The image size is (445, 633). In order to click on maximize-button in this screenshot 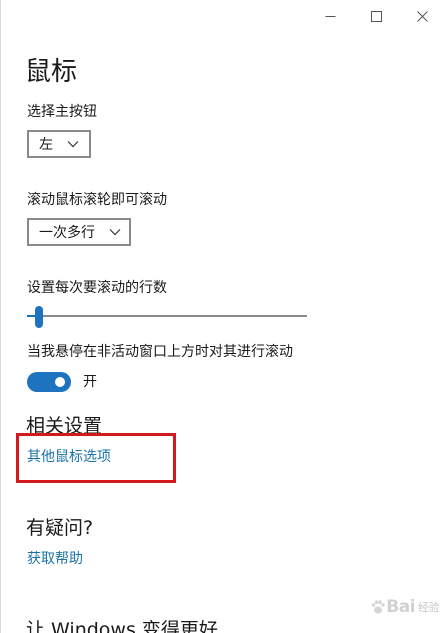, I will do `click(376, 16)`.